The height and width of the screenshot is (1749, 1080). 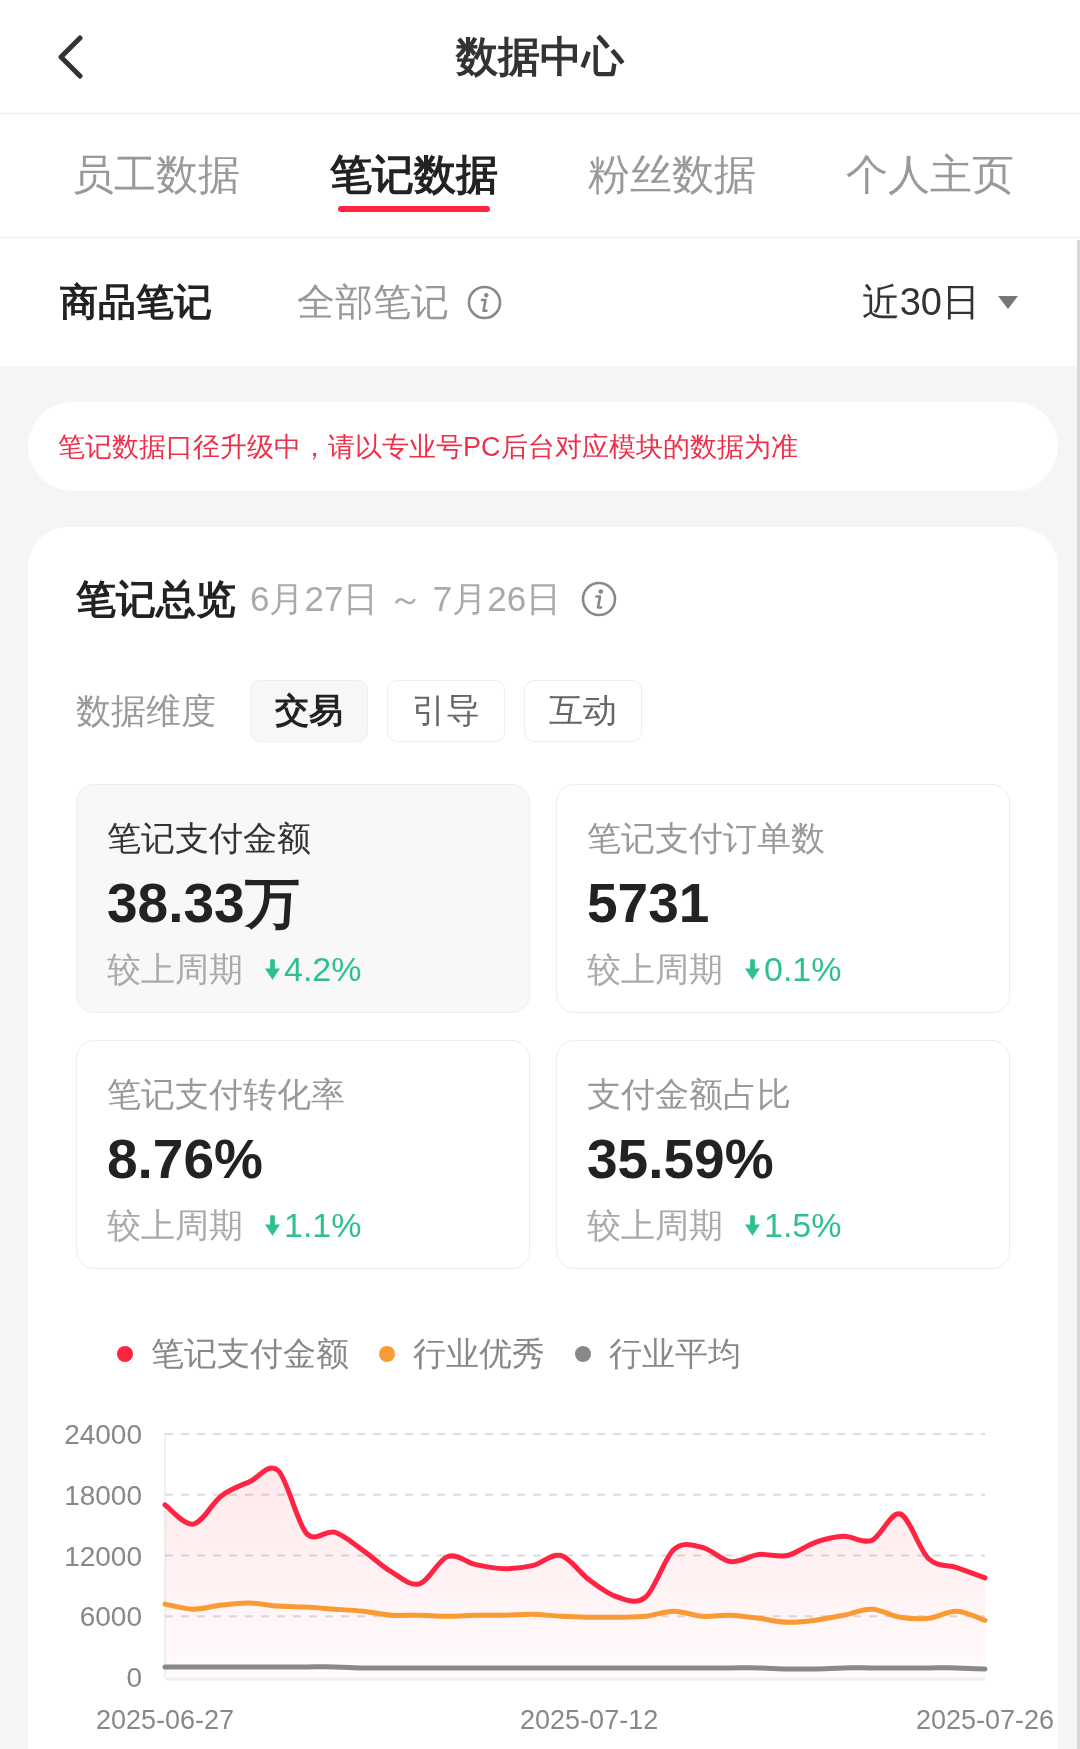 What do you see at coordinates (583, 711) in the screenshot?
I see `dimension-tab: 互动` at bounding box center [583, 711].